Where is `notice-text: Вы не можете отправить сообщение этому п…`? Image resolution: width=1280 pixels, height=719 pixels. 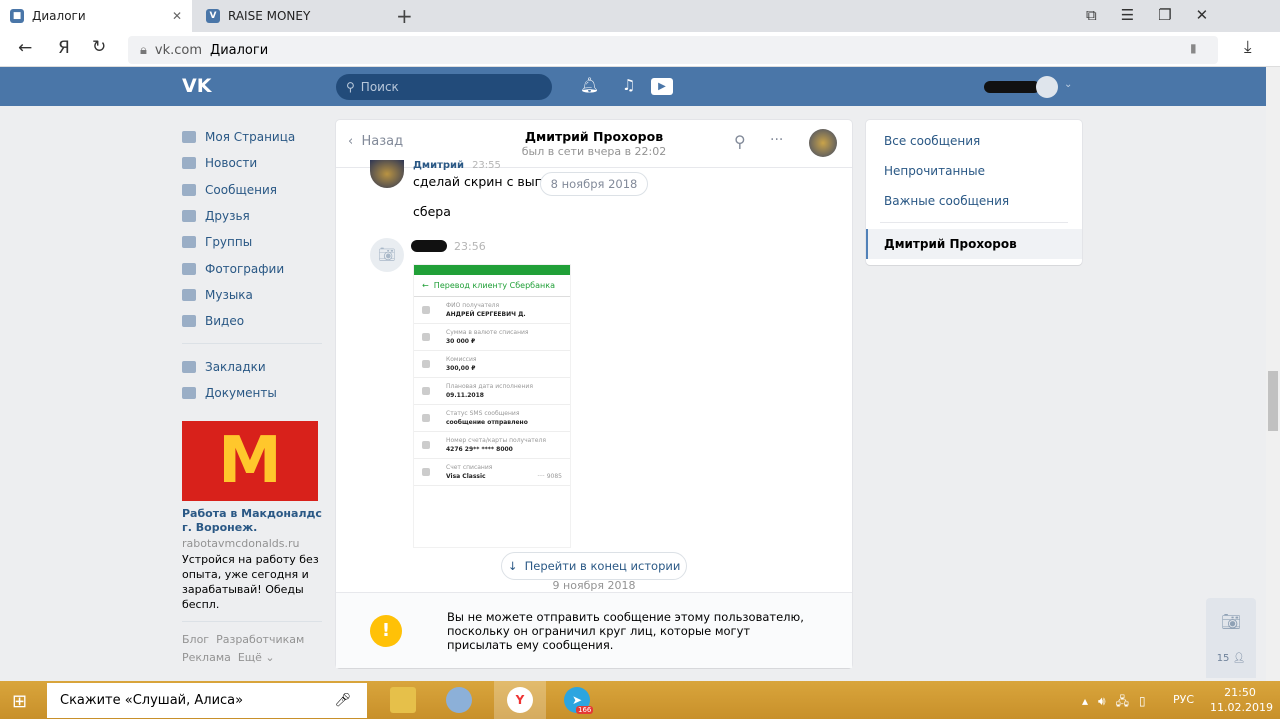 notice-text: Вы не можете отправить сообщение этому п… is located at coordinates (625, 631).